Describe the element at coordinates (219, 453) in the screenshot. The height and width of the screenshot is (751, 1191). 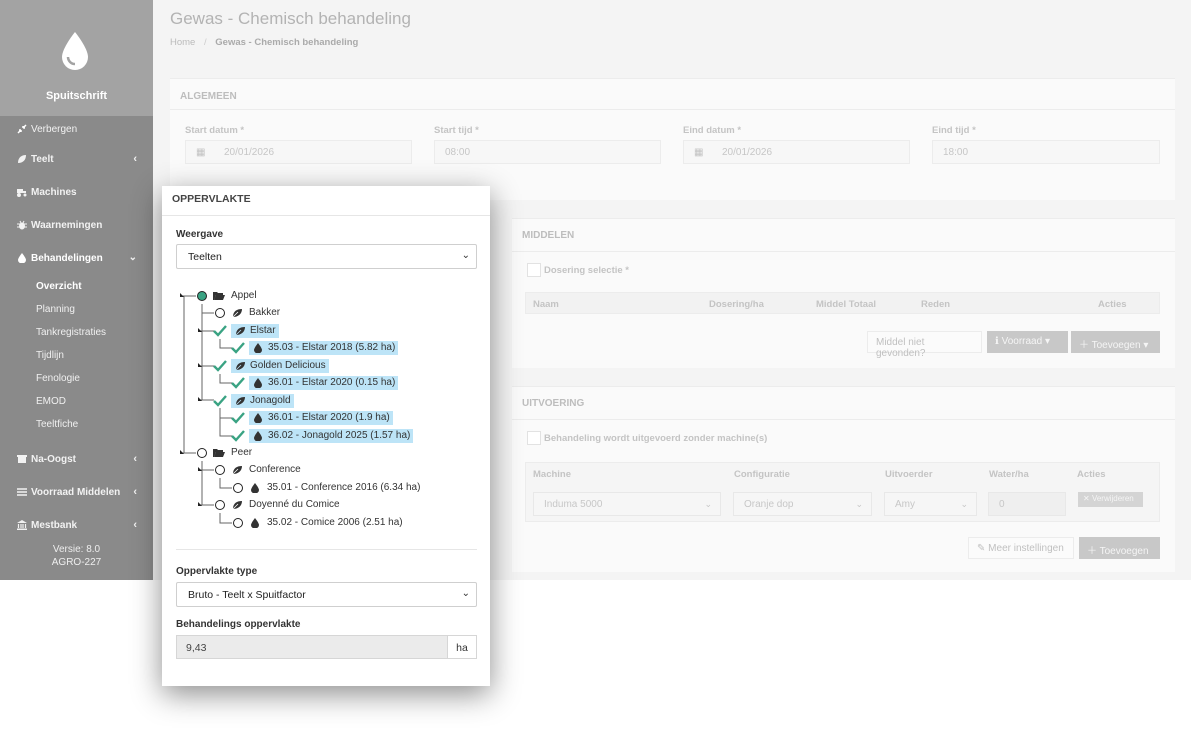
I see `folder-open-icon` at that location.